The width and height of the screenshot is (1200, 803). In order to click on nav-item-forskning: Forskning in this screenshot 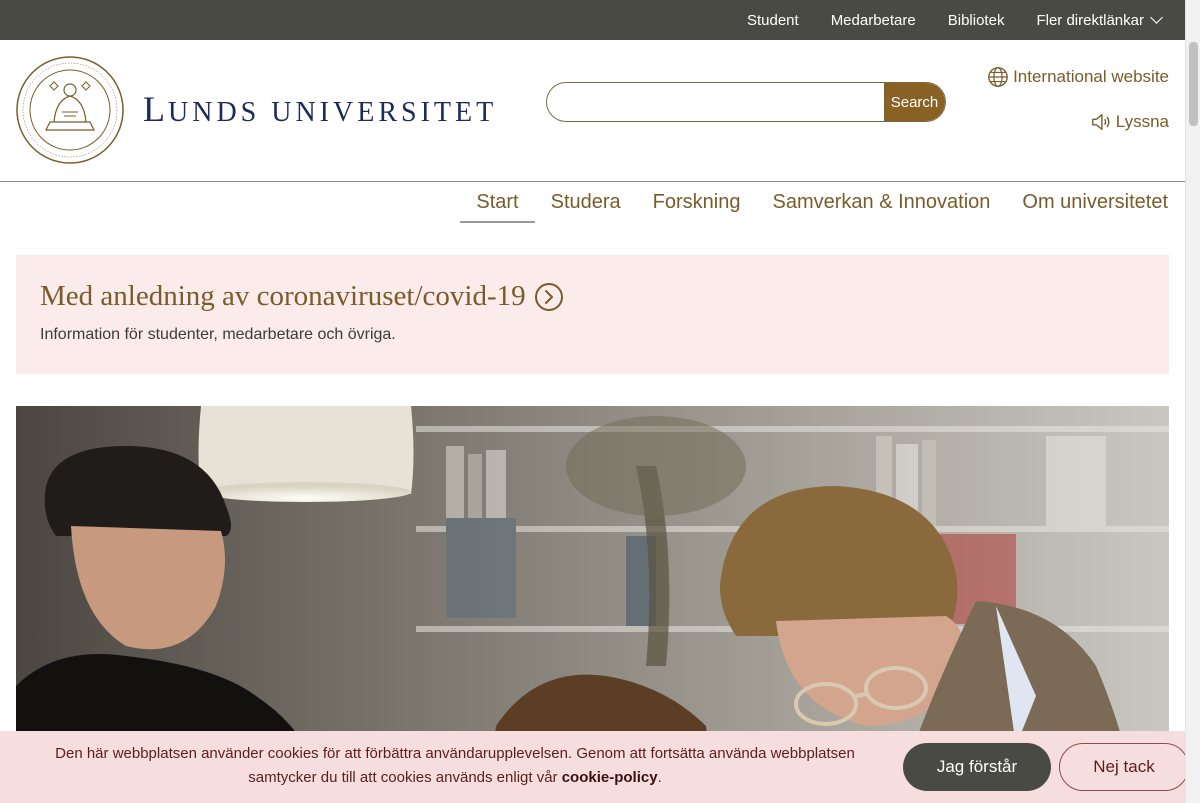, I will do `click(697, 202)`.